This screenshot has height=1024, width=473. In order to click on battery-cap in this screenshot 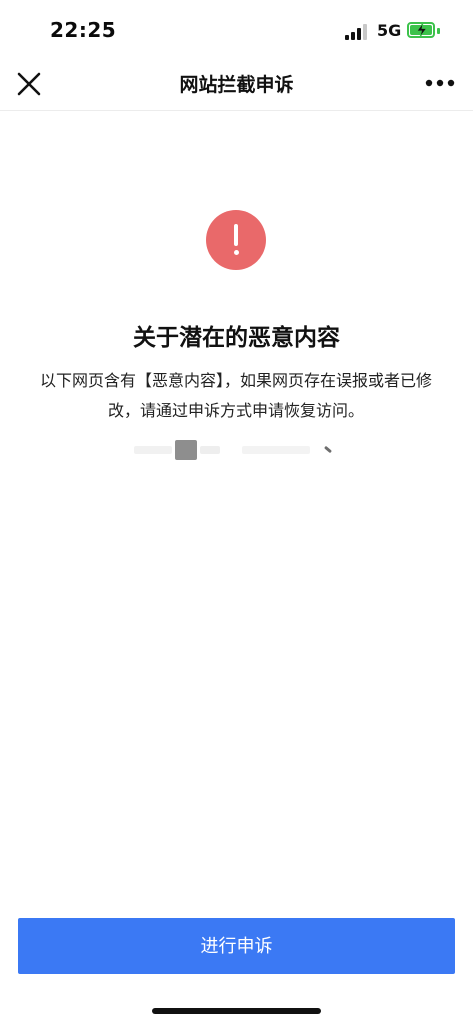, I will do `click(438, 31)`.